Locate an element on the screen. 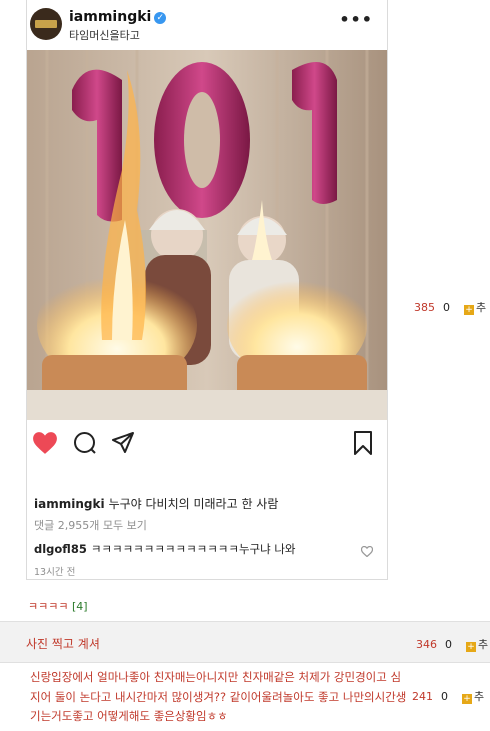  comment-like-icon is located at coordinates (367, 551).